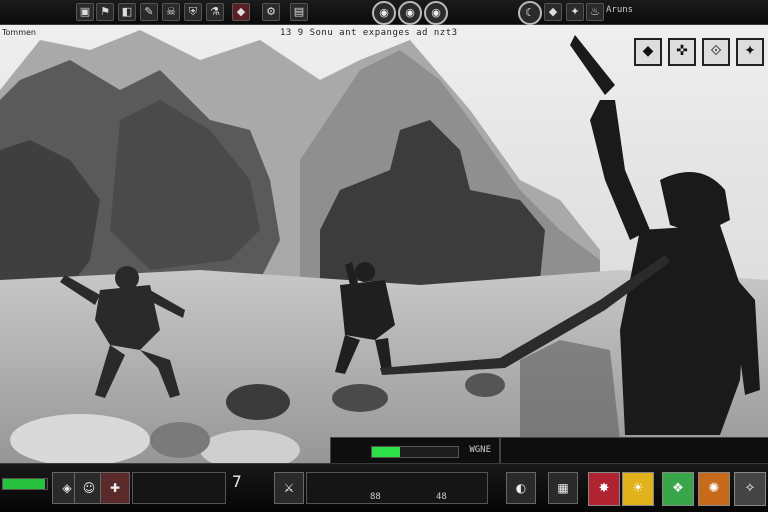  I want to click on potion-icon: ⚗, so click(215, 12).